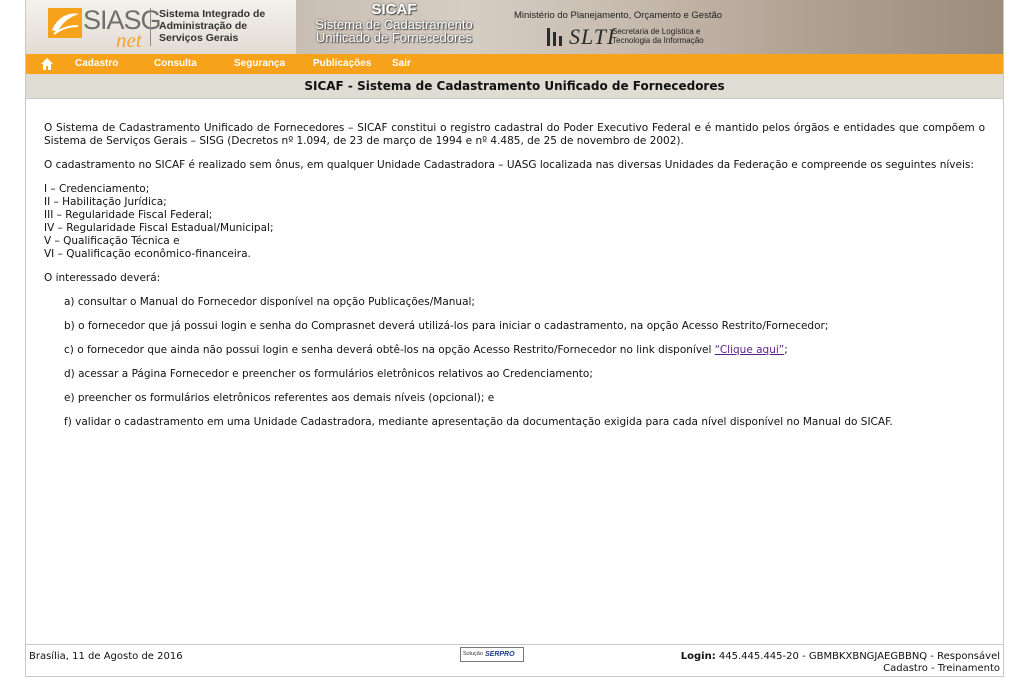 Image resolution: width=1028 pixels, height=678 pixels. I want to click on sicaf-title: SICAF, so click(394, 9).